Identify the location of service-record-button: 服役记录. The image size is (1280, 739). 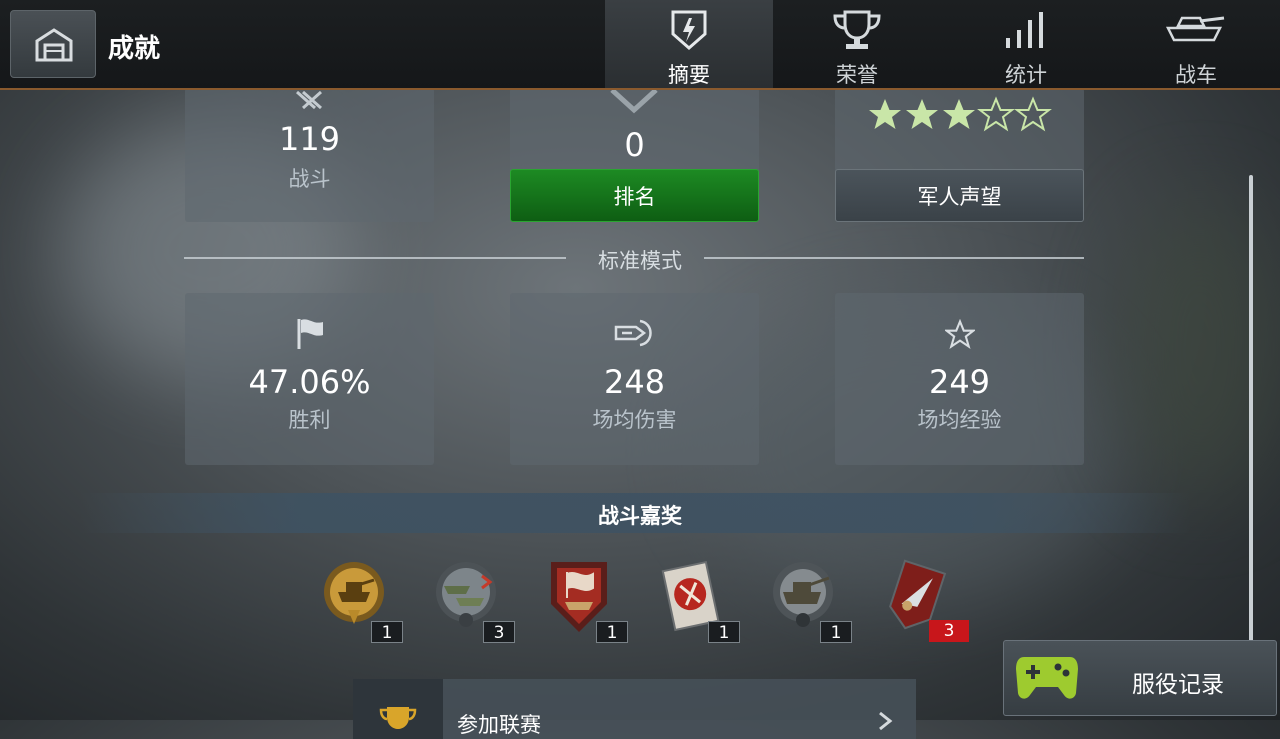
(1140, 678).